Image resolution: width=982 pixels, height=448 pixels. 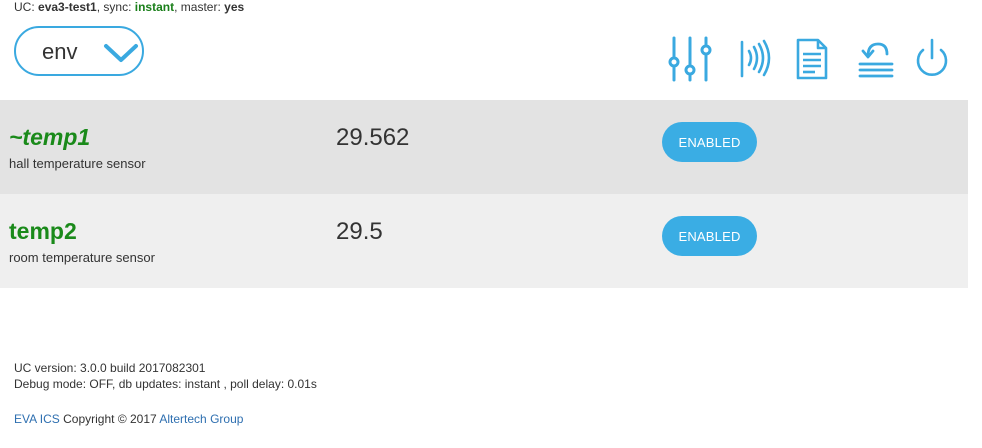 I want to click on master-label: , master:, so click(x=197, y=7).